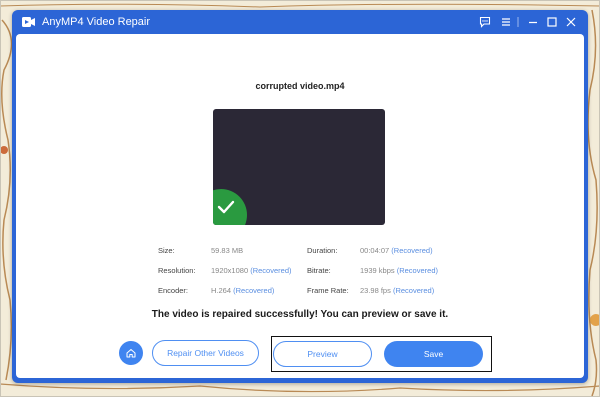  What do you see at coordinates (96, 22) in the screenshot?
I see `window-title: AnyMP4 Video Repair` at bounding box center [96, 22].